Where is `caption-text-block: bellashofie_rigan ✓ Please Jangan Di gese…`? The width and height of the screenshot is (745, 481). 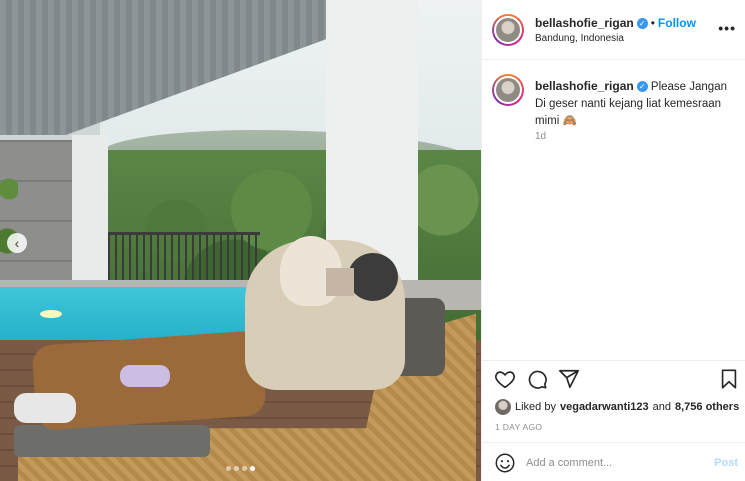
caption-text-block: bellashofie_rigan ✓ Please Jangan Di gese… is located at coordinates (635, 104).